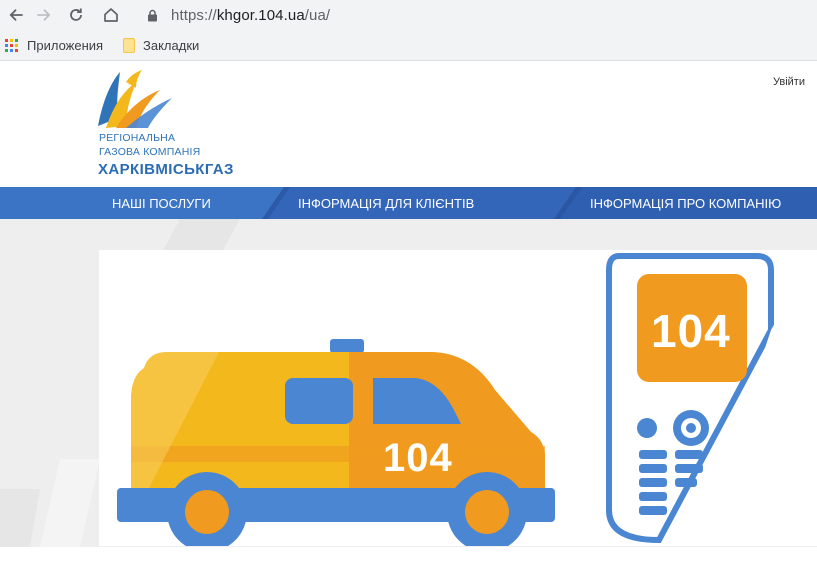 The image size is (817, 577). Describe the element at coordinates (11, 45) in the screenshot. I see `apps-grid-icon` at that location.